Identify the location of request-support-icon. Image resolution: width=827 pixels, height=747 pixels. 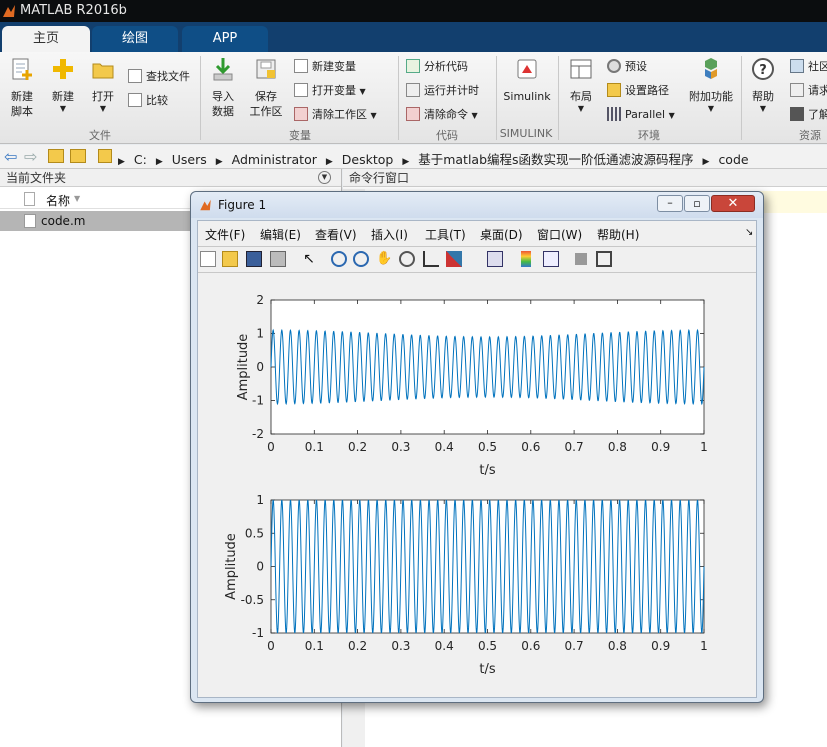
(797, 90).